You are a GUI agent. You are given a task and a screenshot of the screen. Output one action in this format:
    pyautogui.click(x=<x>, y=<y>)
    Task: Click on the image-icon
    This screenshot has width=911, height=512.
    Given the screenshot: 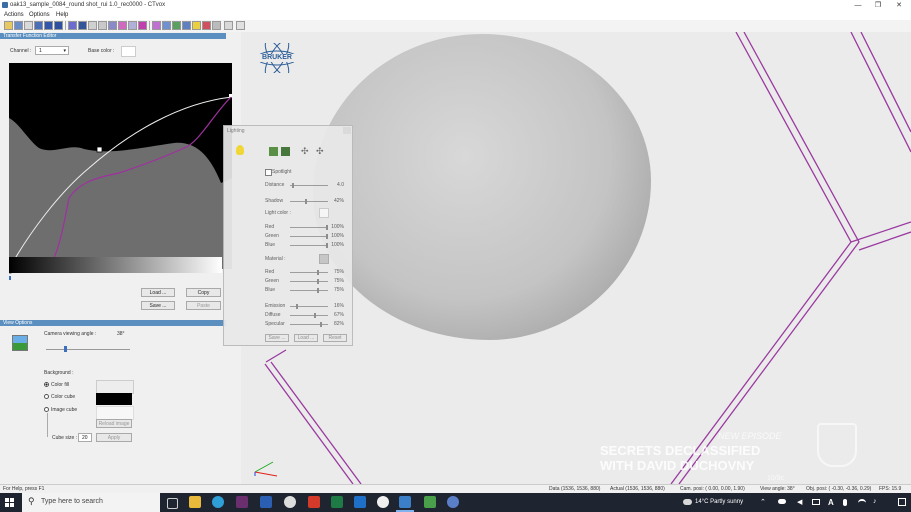 What is the action you would take?
    pyautogui.click(x=176, y=25)
    